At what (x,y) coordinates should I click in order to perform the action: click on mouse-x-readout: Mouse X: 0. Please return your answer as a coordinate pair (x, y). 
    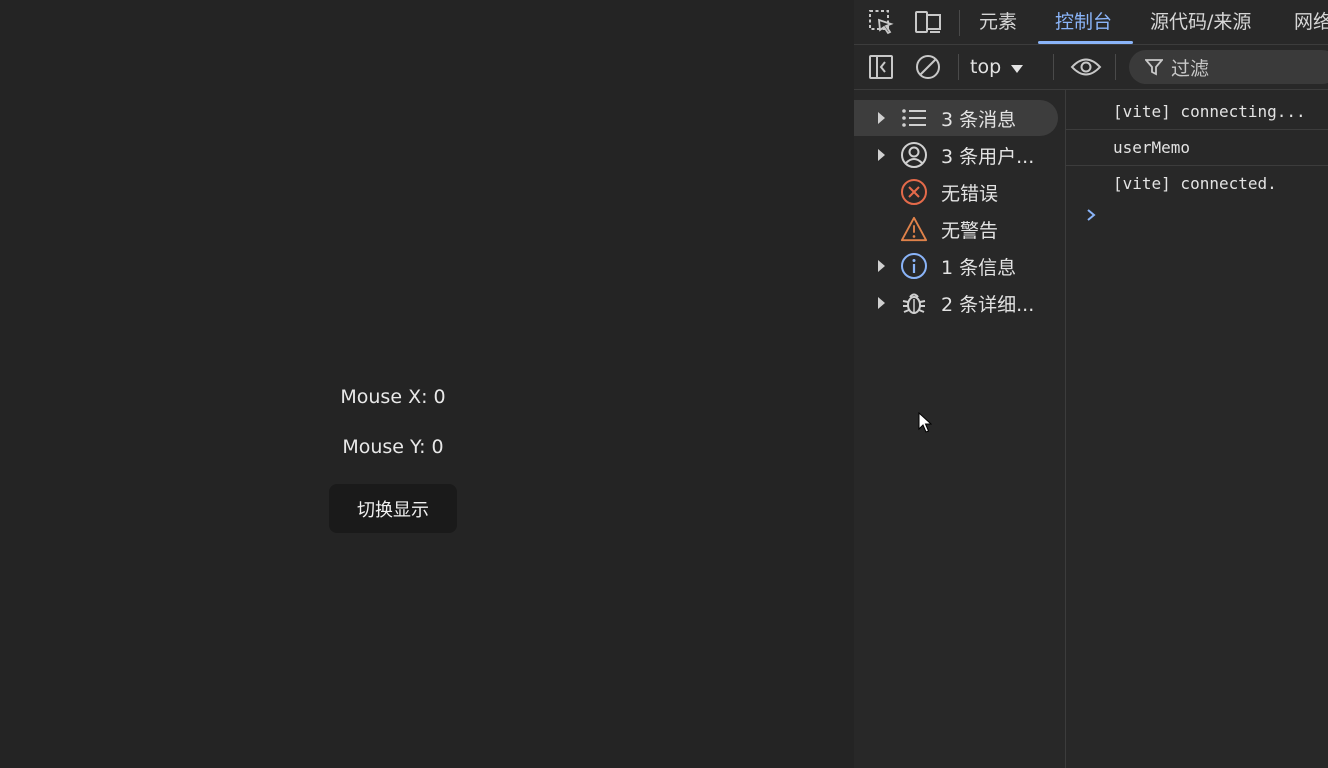
    Looking at the image, I should click on (393, 397).